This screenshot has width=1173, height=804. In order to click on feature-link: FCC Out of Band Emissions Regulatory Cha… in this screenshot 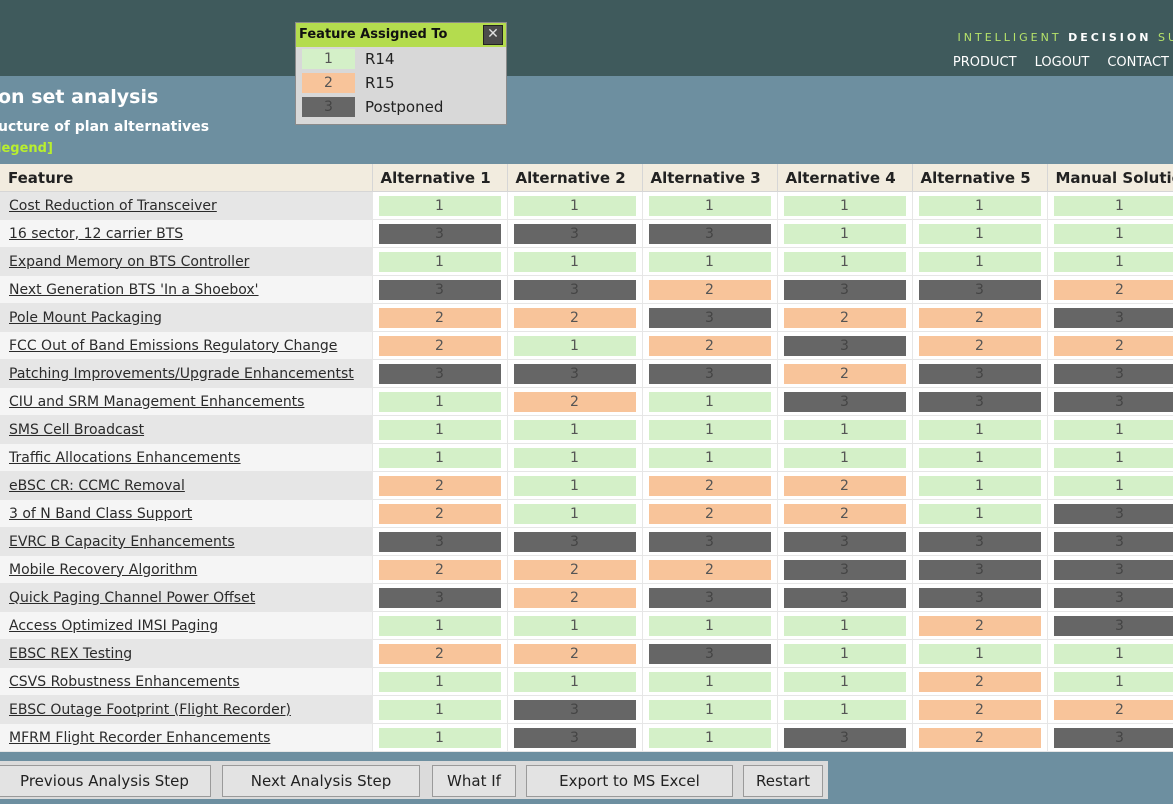, I will do `click(173, 346)`.